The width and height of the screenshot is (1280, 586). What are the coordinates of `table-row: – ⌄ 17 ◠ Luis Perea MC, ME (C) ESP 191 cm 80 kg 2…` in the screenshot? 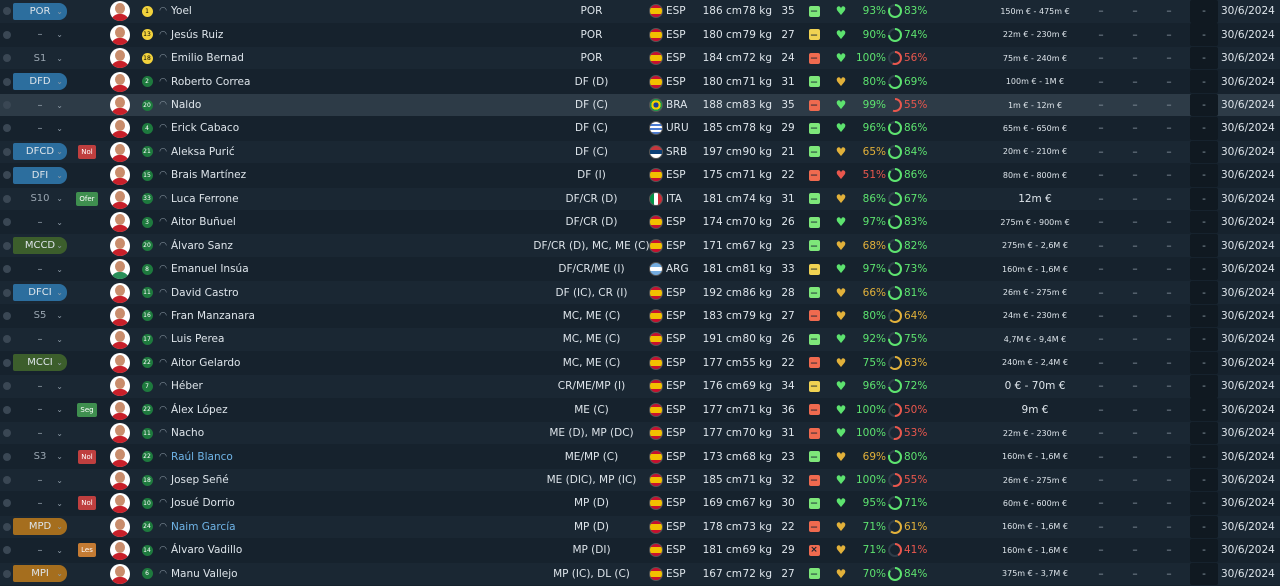 It's located at (640, 339).